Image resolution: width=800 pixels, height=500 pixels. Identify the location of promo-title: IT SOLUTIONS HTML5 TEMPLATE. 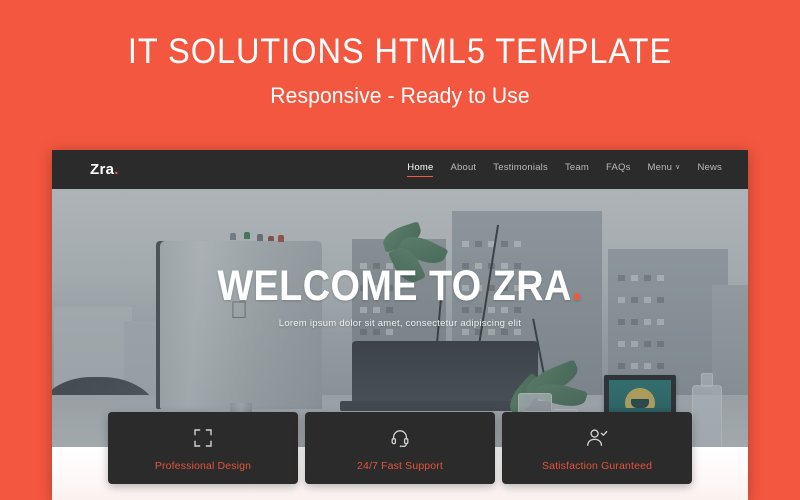
(400, 51).